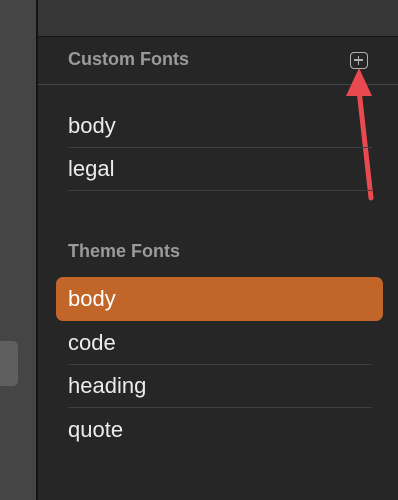 The height and width of the screenshot is (500, 398). I want to click on custom-font-item-body: body, so click(220, 126).